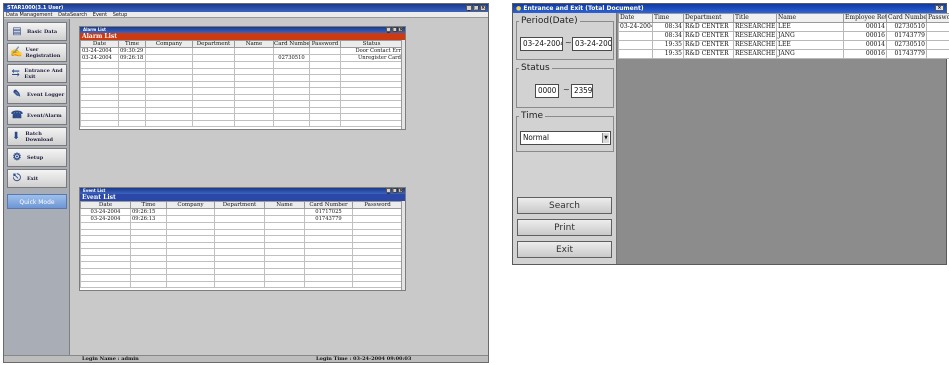  What do you see at coordinates (583, 8) in the screenshot?
I see `entrance-exit-title: Entrance and Exit (Total Document)` at bounding box center [583, 8].